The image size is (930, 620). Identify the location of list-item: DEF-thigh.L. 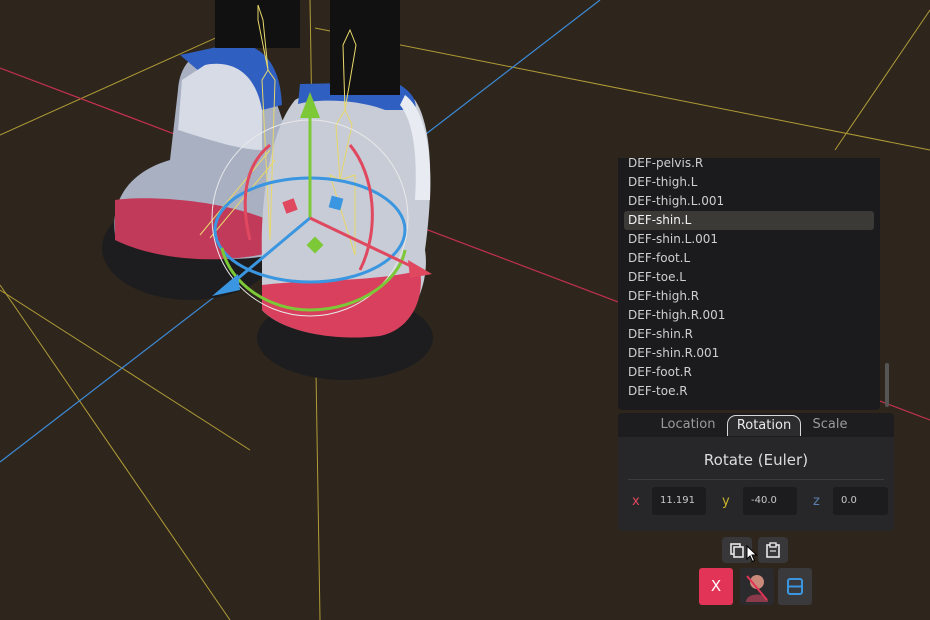
(749, 182).